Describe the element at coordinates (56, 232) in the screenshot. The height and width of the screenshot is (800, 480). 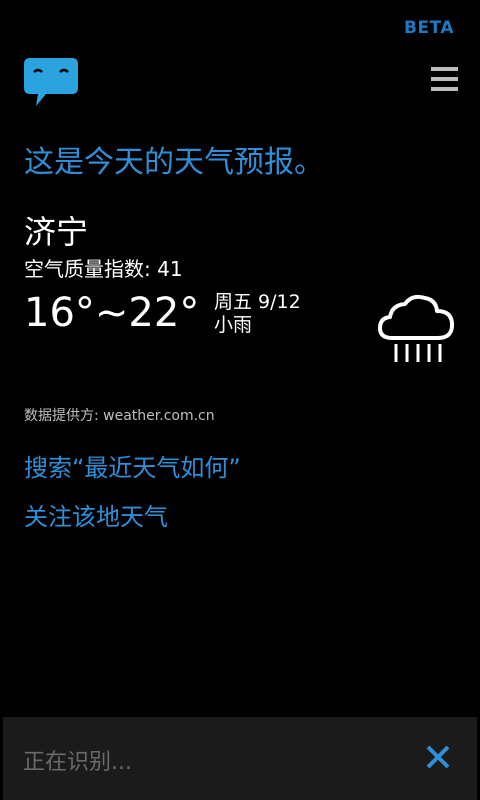
I see `city-name: 济宁` at that location.